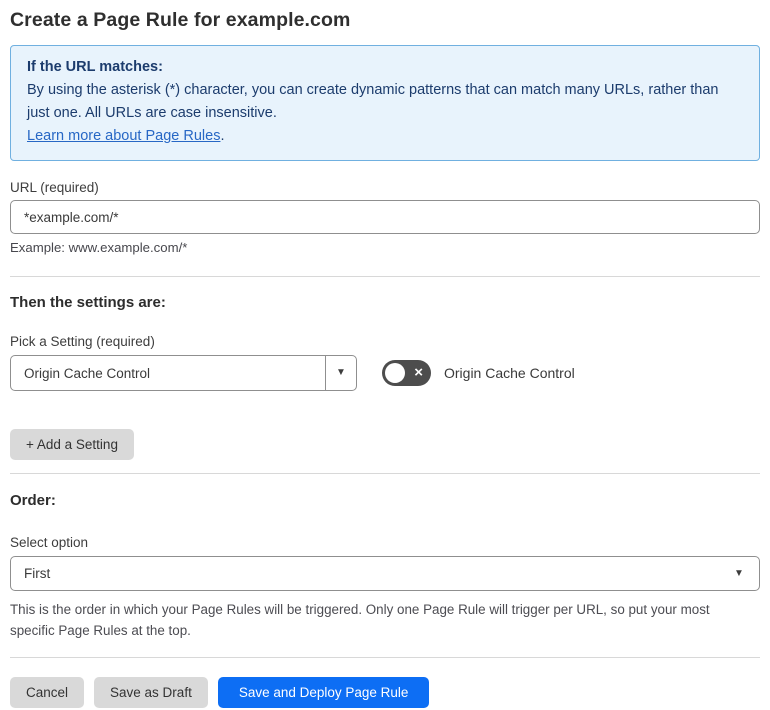  What do you see at coordinates (88, 302) in the screenshot?
I see `settings-section-heading: Then the settings are:` at bounding box center [88, 302].